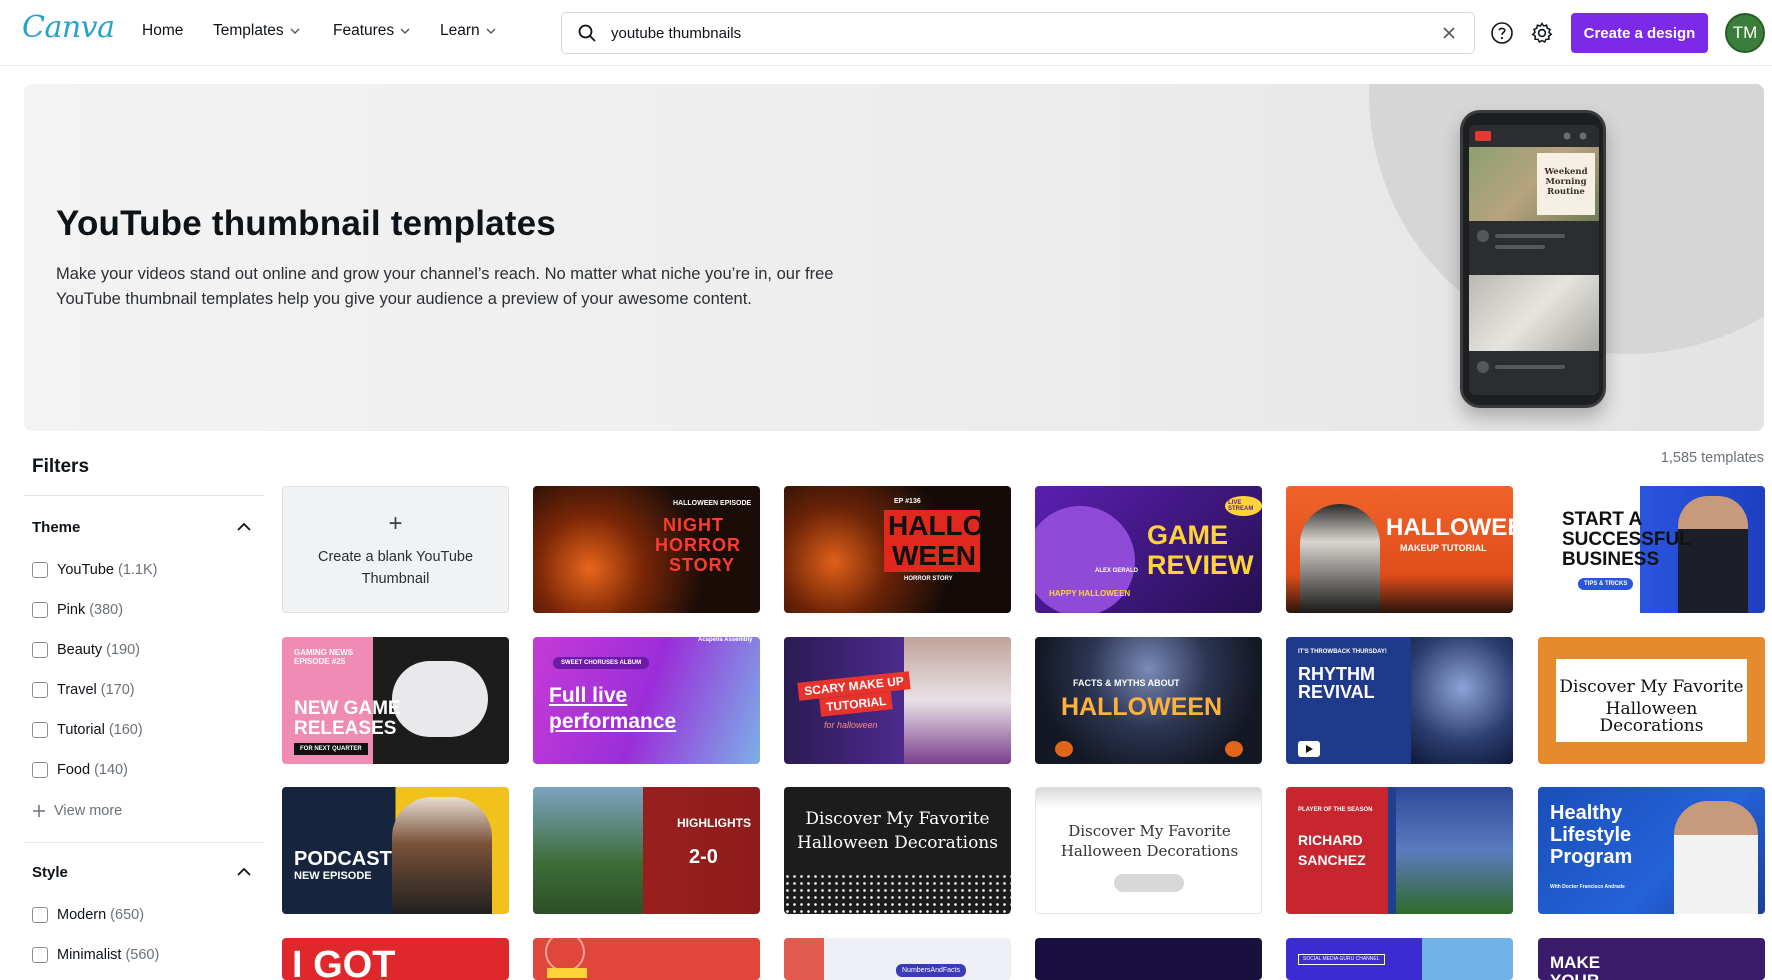 The image size is (1772, 980). What do you see at coordinates (1200, 565) in the screenshot?
I see `tile-text: REVIEW` at bounding box center [1200, 565].